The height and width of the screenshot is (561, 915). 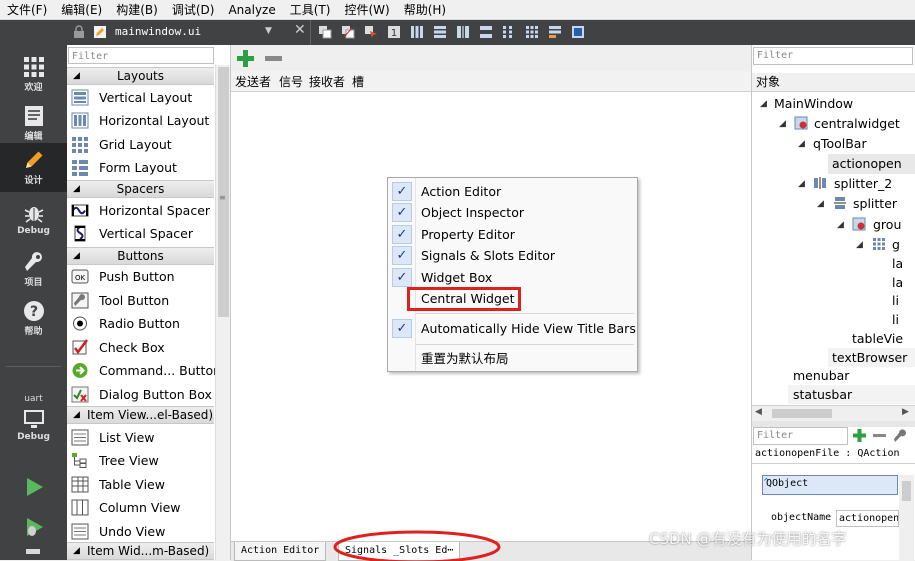 What do you see at coordinates (140, 507) in the screenshot?
I see `widget-column-view: Column View` at bounding box center [140, 507].